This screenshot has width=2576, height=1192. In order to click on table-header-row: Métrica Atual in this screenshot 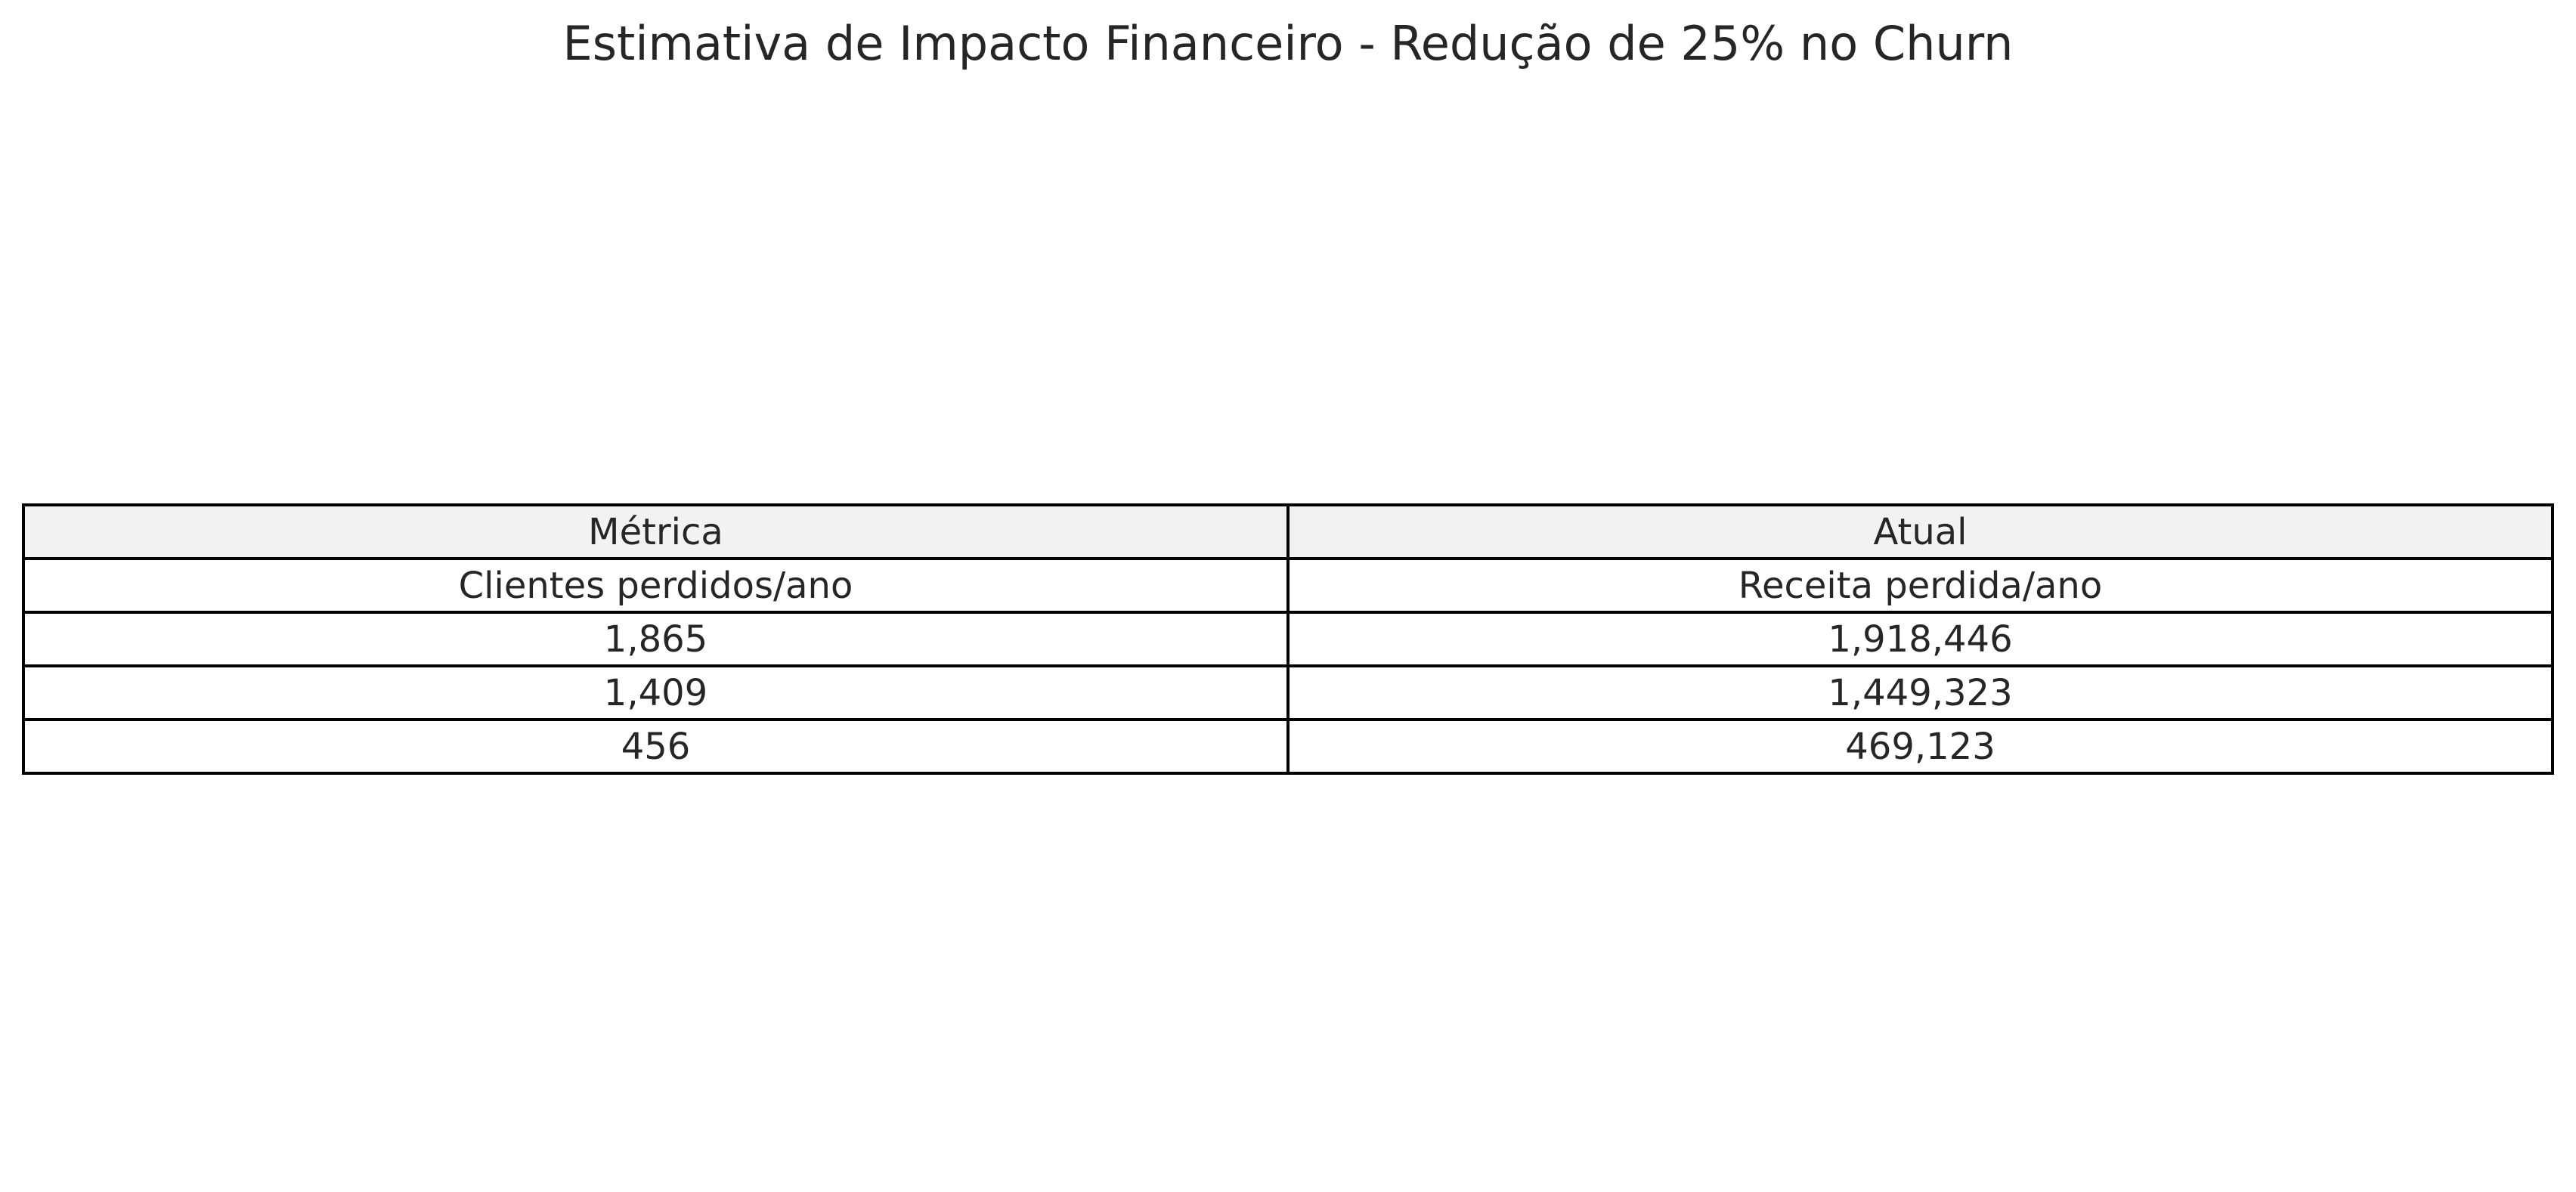, I will do `click(1288, 531)`.